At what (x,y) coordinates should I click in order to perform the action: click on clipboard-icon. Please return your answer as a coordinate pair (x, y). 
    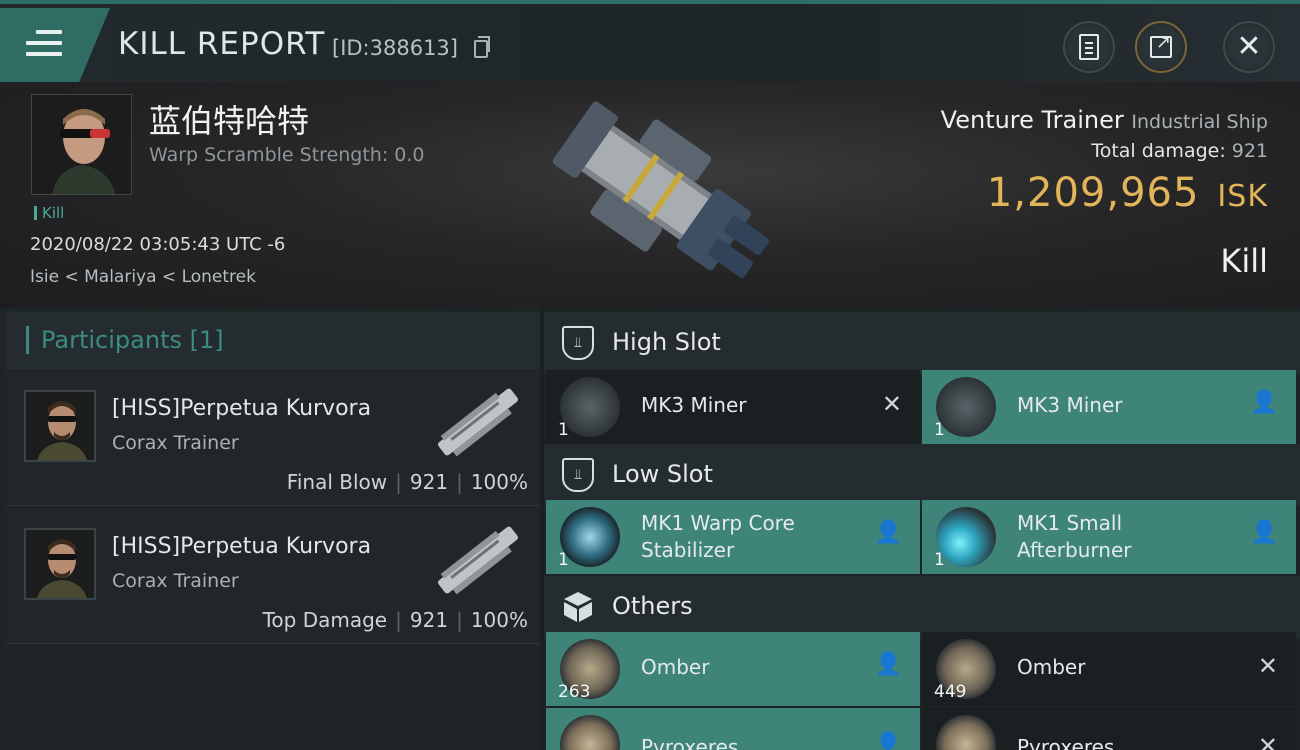
    Looking at the image, I should click on (1089, 47).